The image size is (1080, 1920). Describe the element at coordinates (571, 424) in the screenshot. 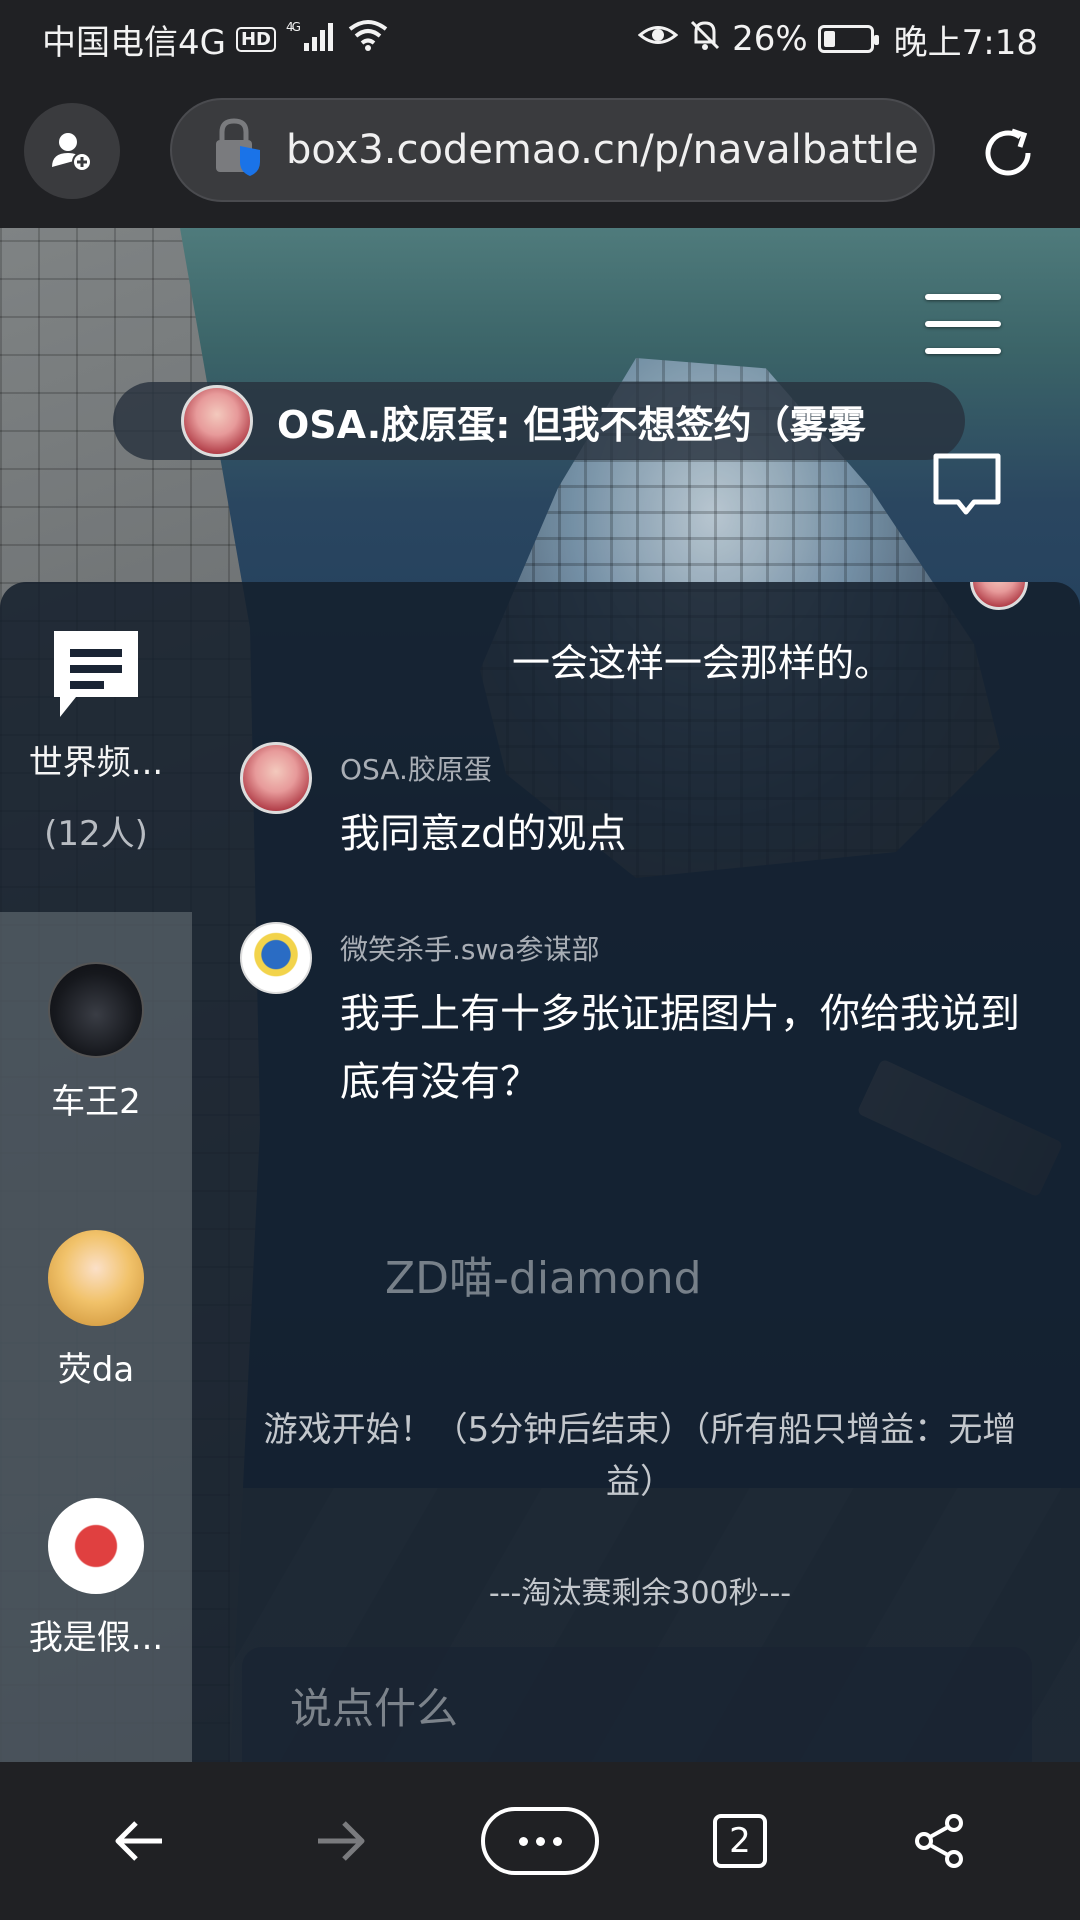

I see `ticker-text: OSA.胶原蛋: 但我不想签约（雾雾` at that location.